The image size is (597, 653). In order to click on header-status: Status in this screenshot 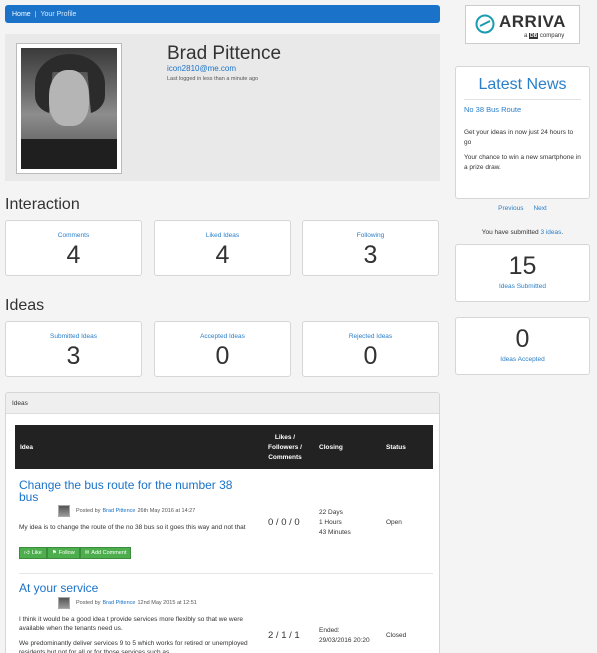, I will do `click(396, 447)`.